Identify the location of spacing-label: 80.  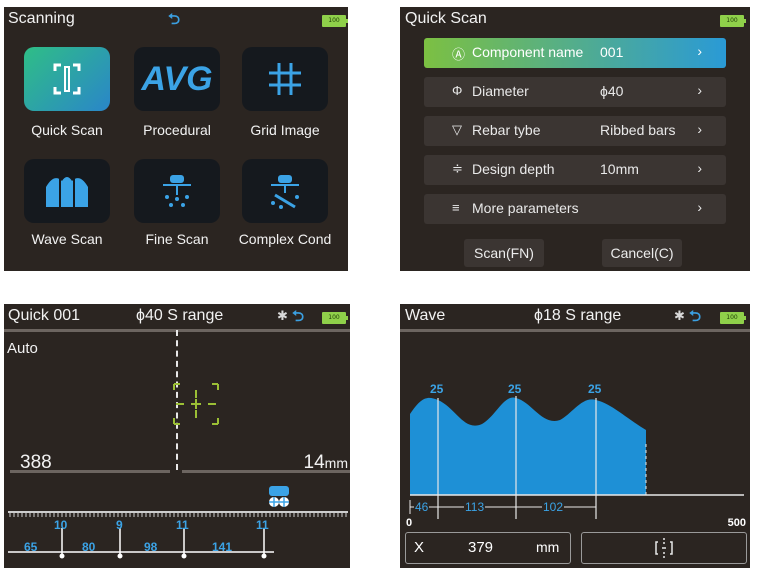
(89, 547).